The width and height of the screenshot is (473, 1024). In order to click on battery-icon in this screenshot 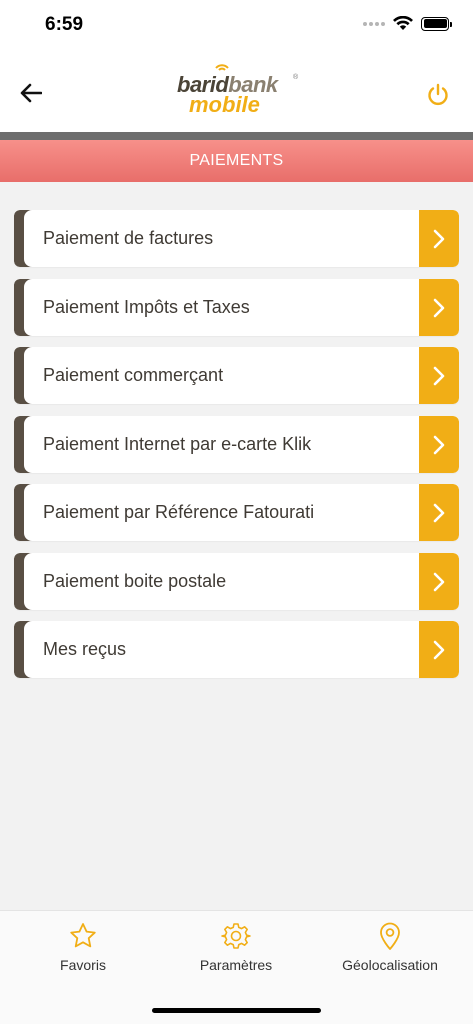, I will do `click(436, 23)`.